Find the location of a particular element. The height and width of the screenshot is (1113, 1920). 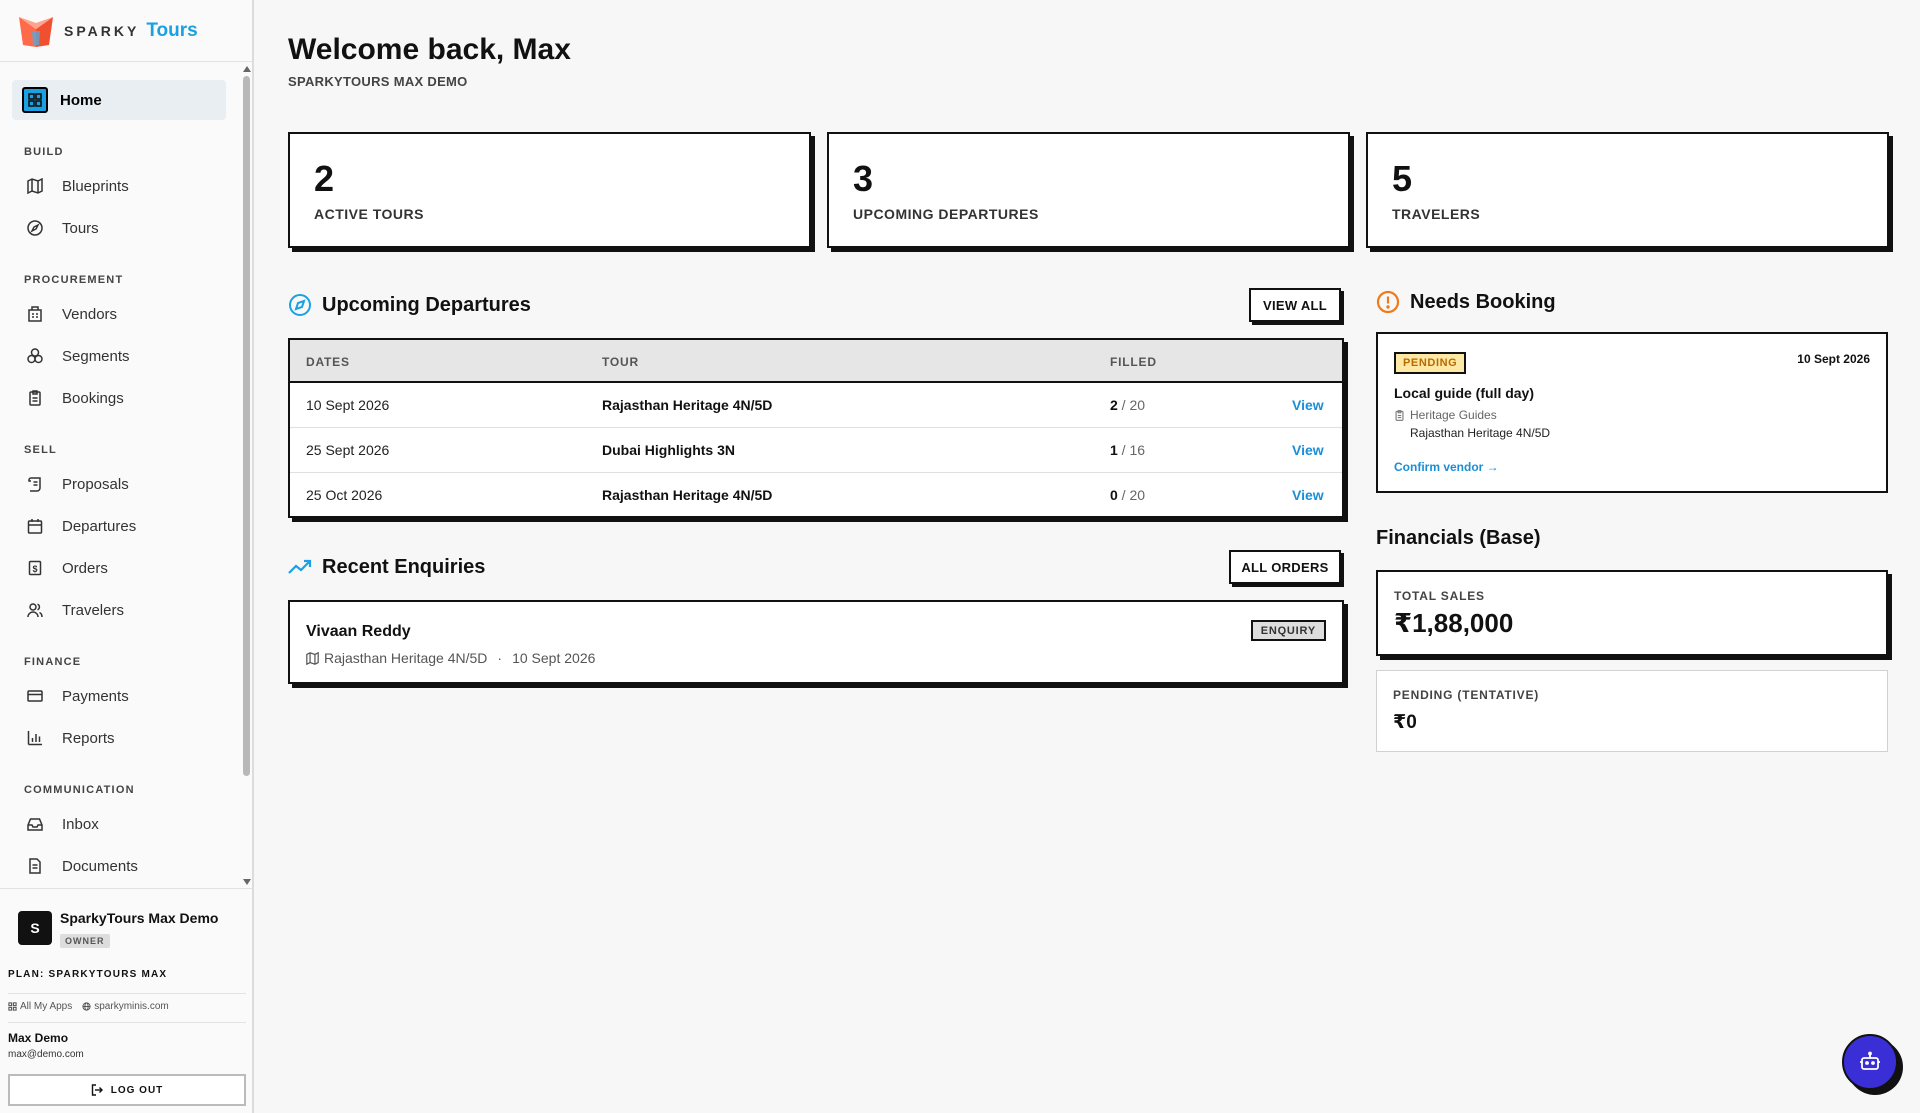

stat-label: ACTIVE TOURS is located at coordinates (369, 214).